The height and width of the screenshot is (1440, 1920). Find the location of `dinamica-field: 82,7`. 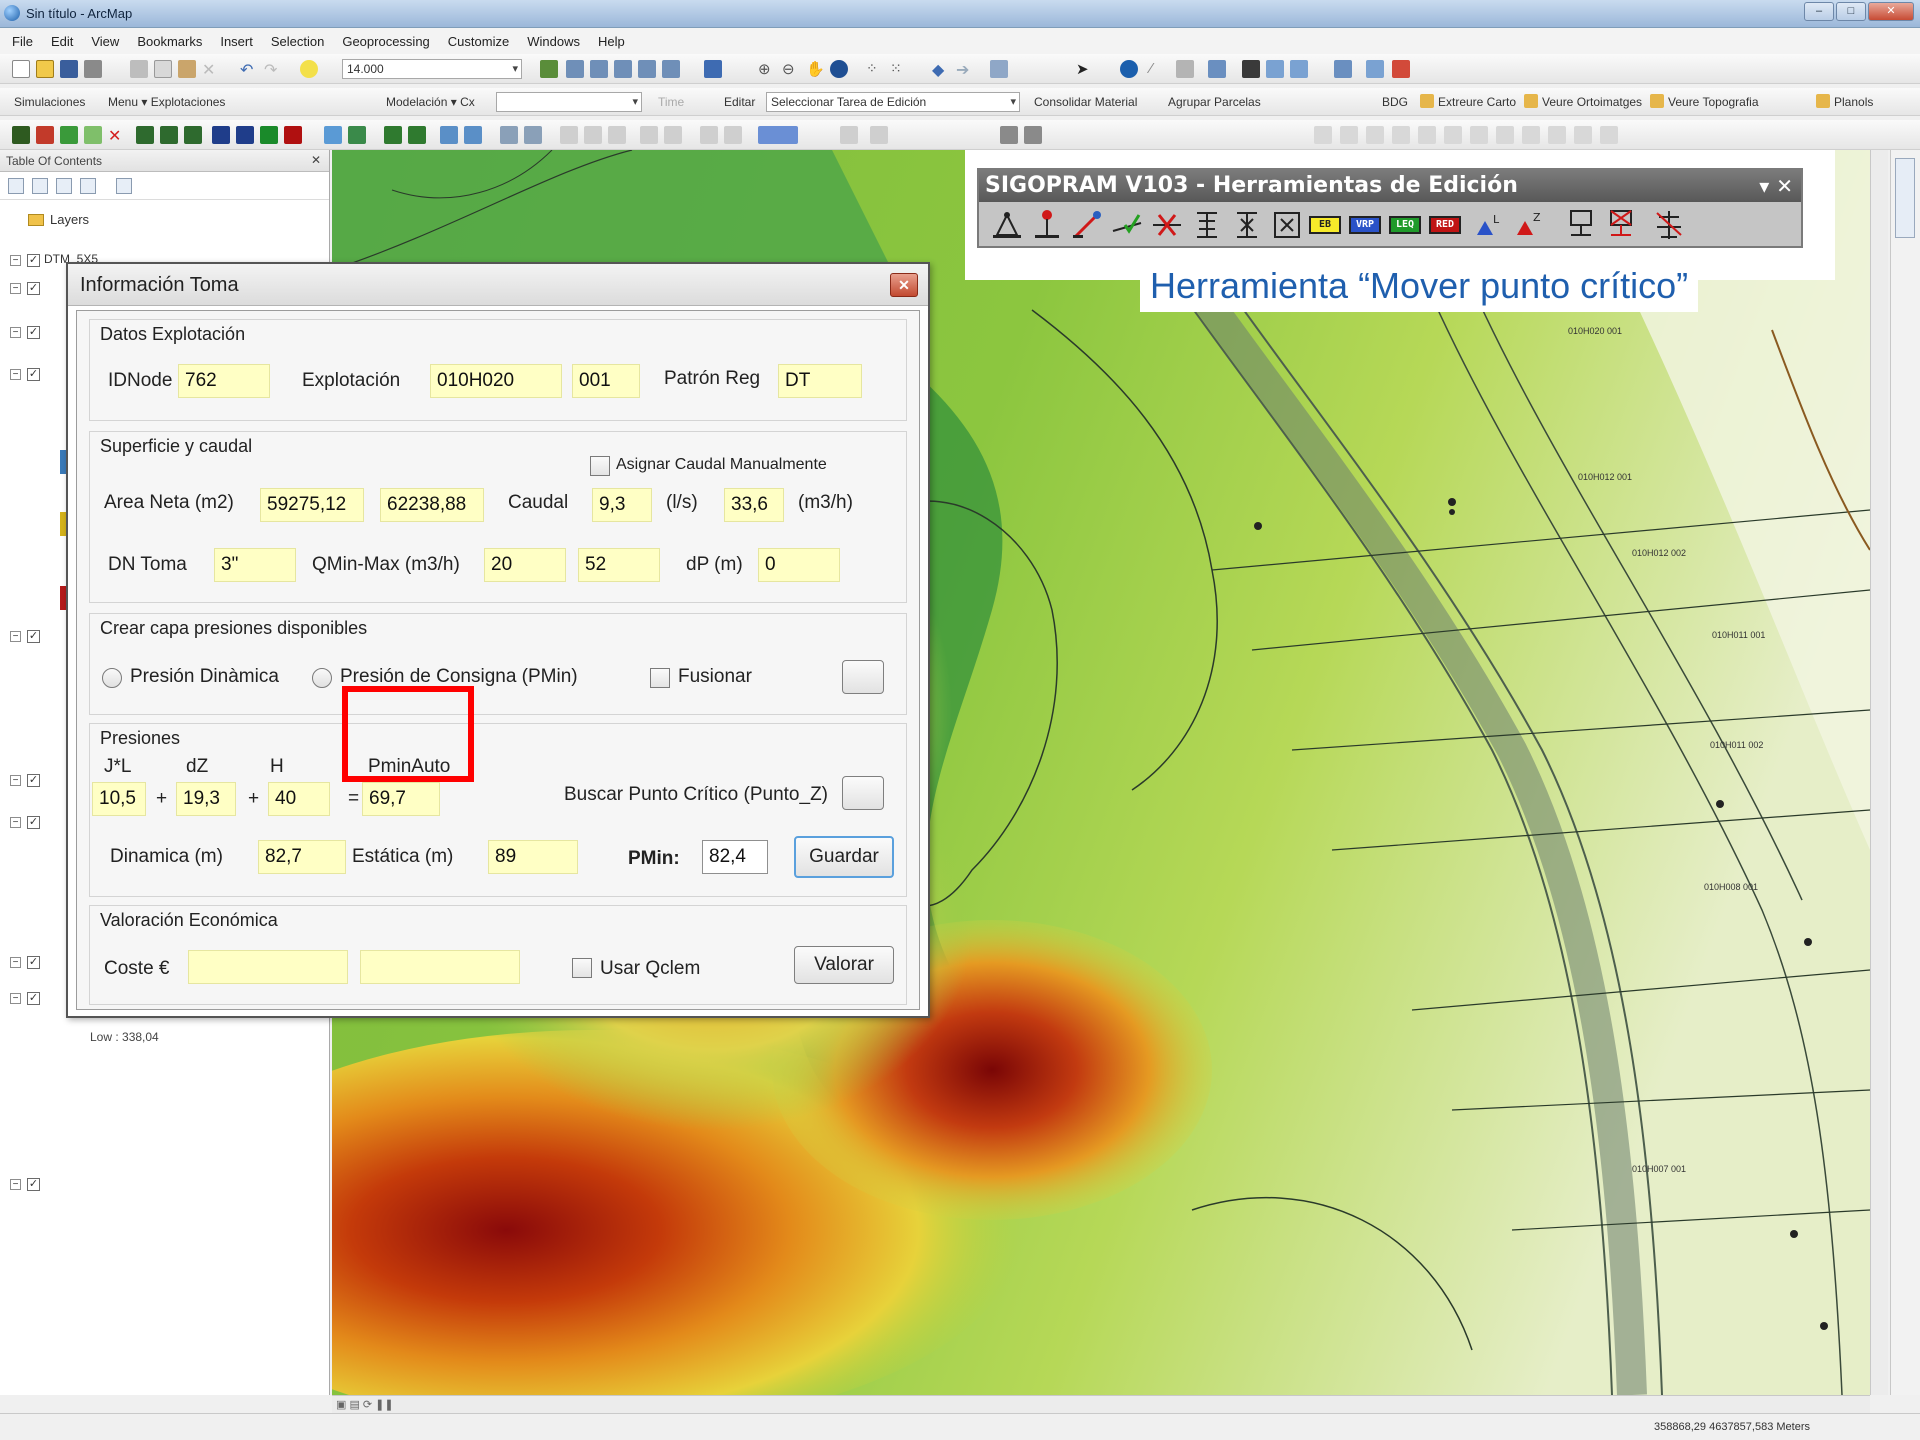

dinamica-field: 82,7 is located at coordinates (302, 857).